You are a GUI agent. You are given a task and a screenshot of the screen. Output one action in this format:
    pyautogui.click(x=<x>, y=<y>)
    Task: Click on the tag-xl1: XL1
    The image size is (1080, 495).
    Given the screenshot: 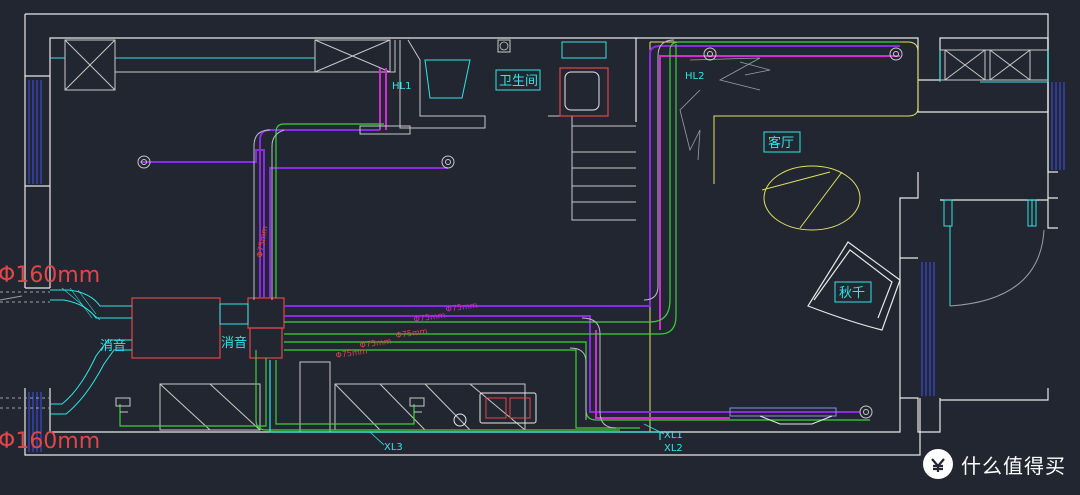 What is the action you would take?
    pyautogui.click(x=673, y=435)
    